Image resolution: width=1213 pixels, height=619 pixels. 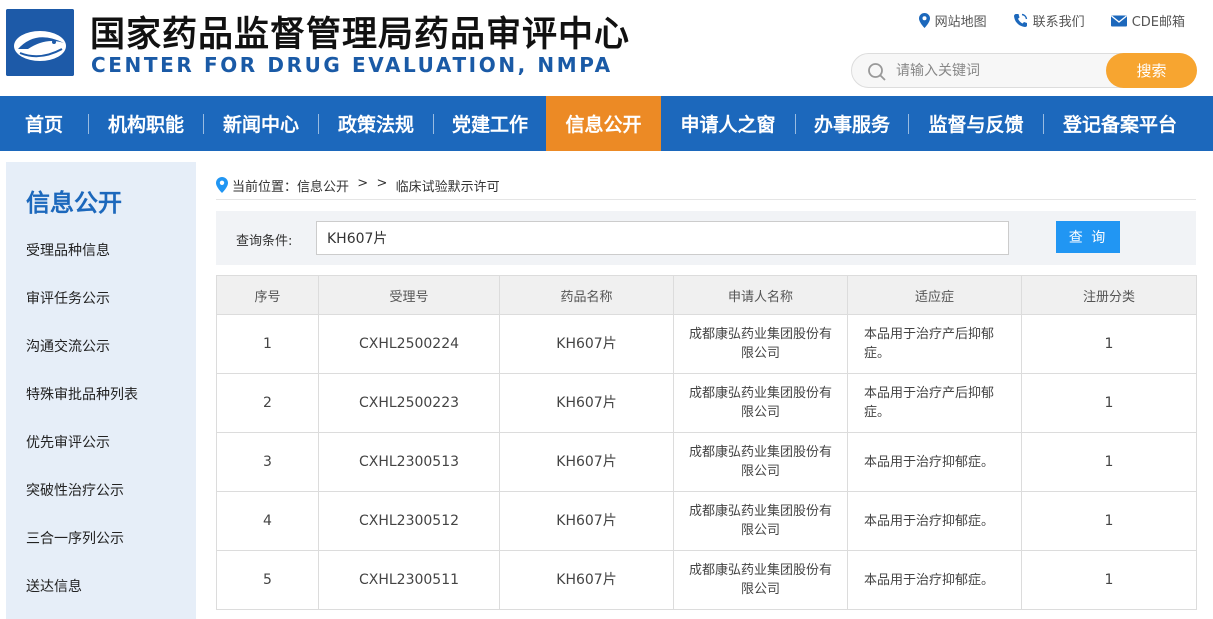 I want to click on column-header-indication: 适应症, so click(x=934, y=295).